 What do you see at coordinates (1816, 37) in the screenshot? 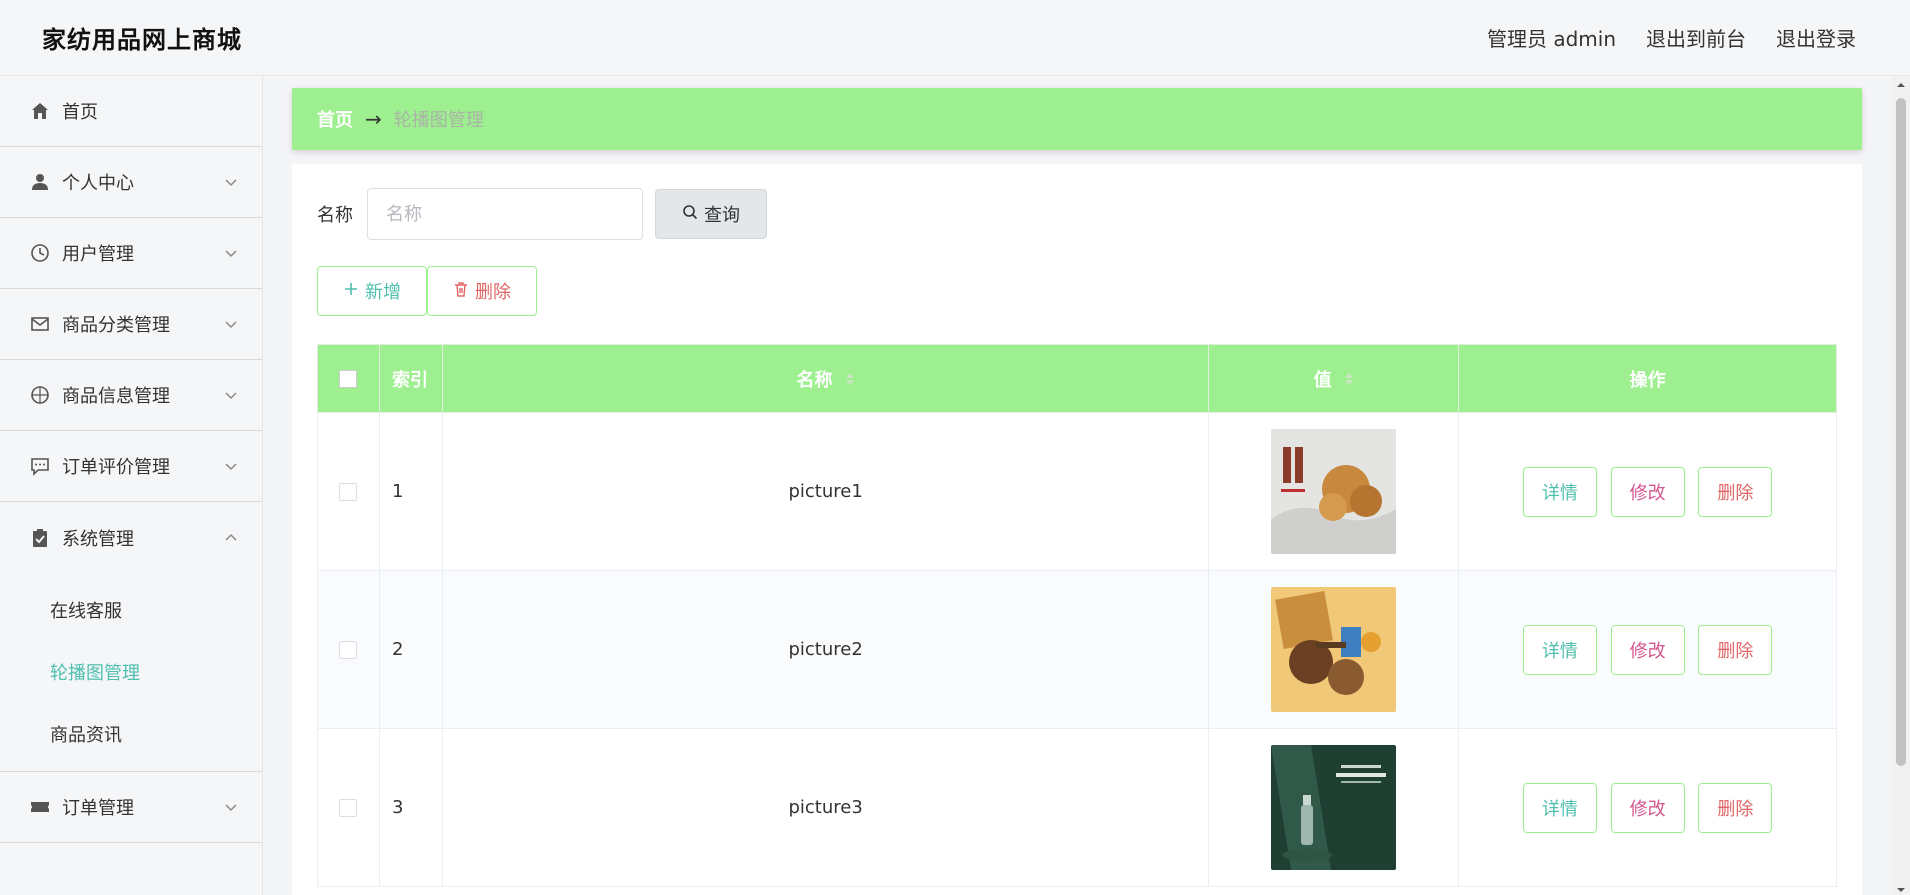
I see `logout-link: 退出登录` at bounding box center [1816, 37].